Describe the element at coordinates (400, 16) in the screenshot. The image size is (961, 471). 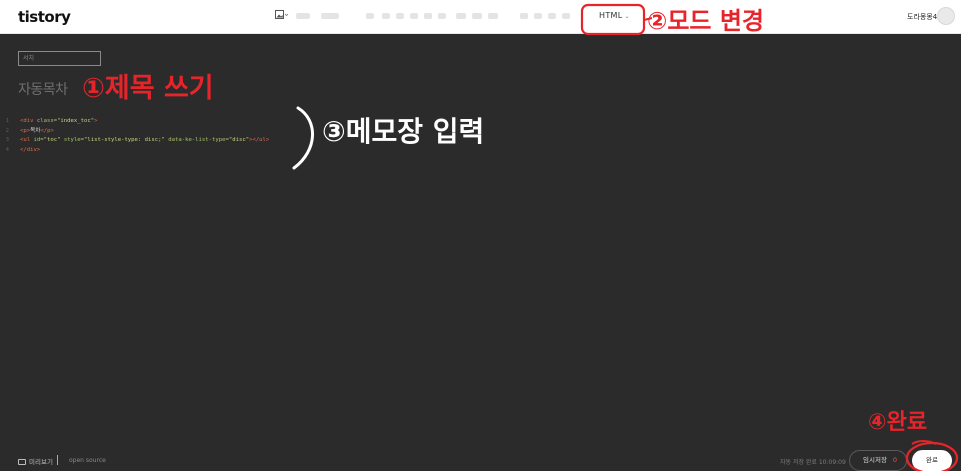
I see `underline-icon` at that location.